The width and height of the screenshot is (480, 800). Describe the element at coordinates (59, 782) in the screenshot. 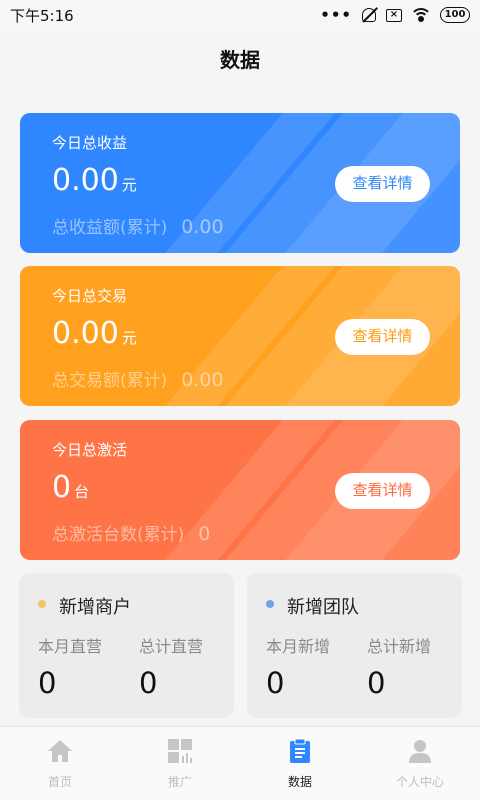

I see `tab-label: 首页` at that location.